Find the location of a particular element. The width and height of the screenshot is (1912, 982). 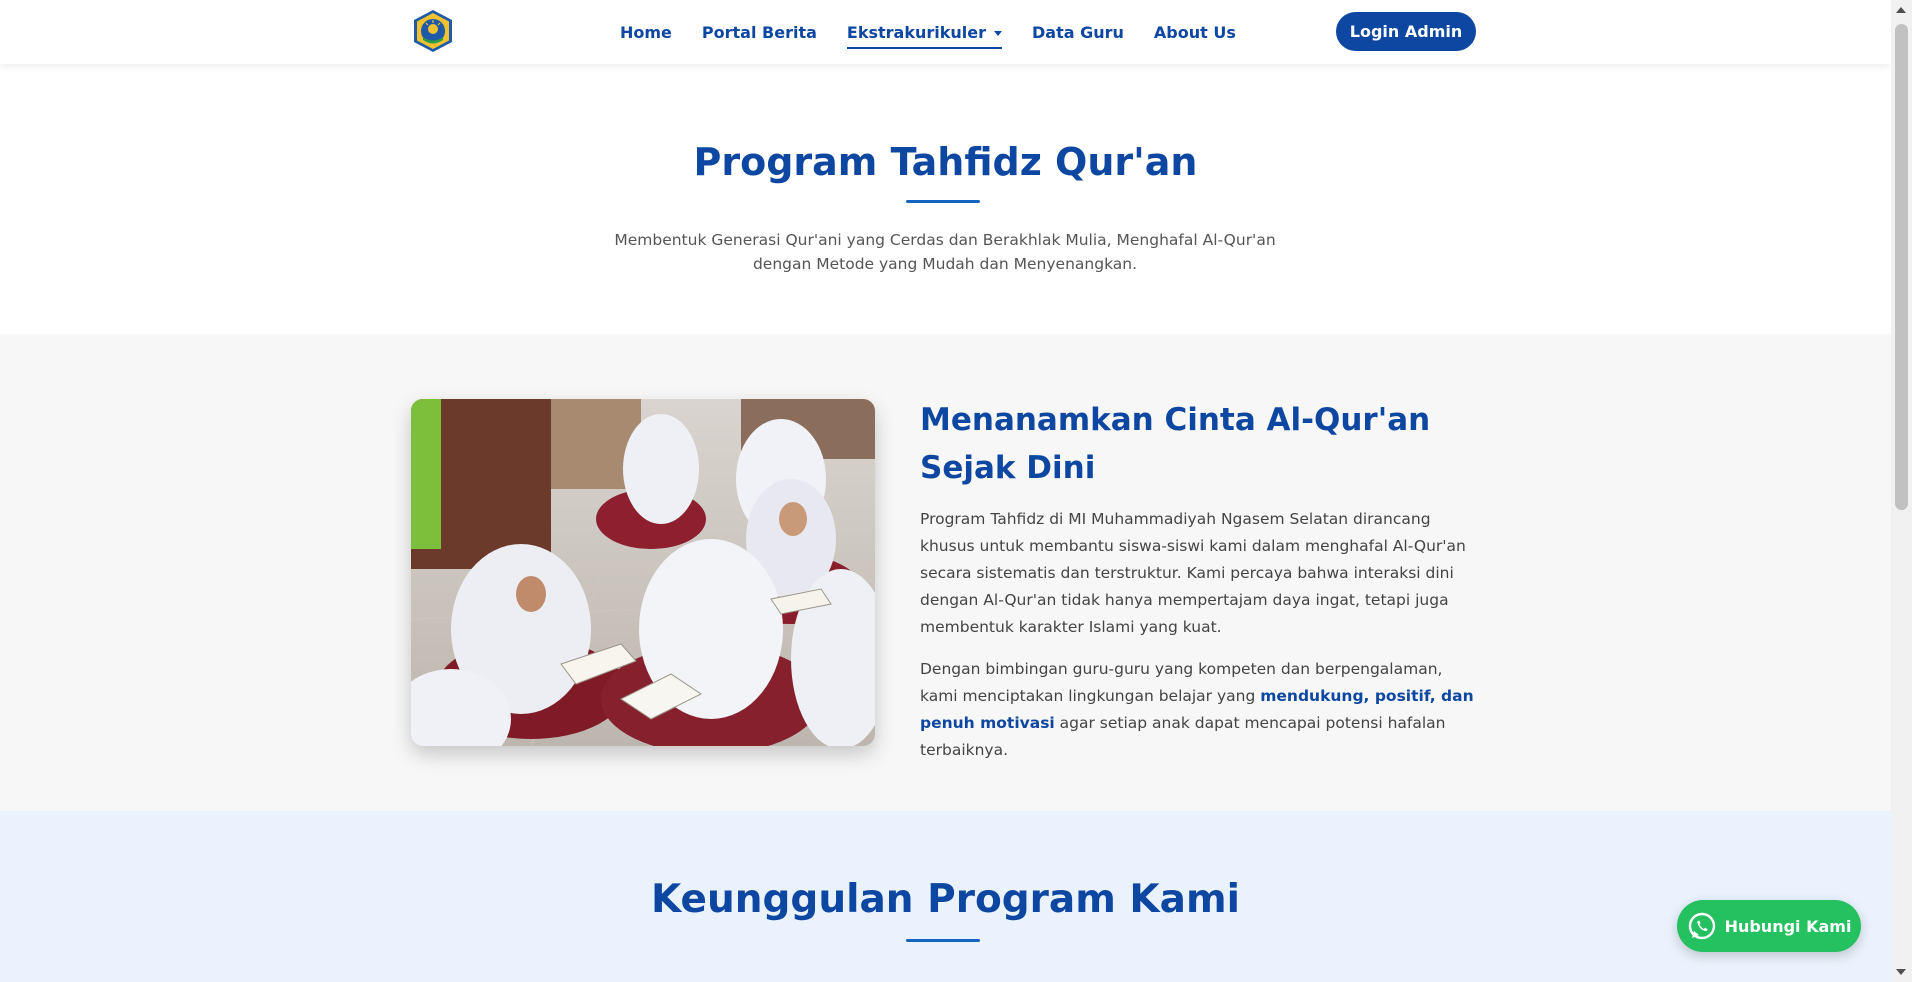

scroll-down-icon is located at coordinates (1901, 972).